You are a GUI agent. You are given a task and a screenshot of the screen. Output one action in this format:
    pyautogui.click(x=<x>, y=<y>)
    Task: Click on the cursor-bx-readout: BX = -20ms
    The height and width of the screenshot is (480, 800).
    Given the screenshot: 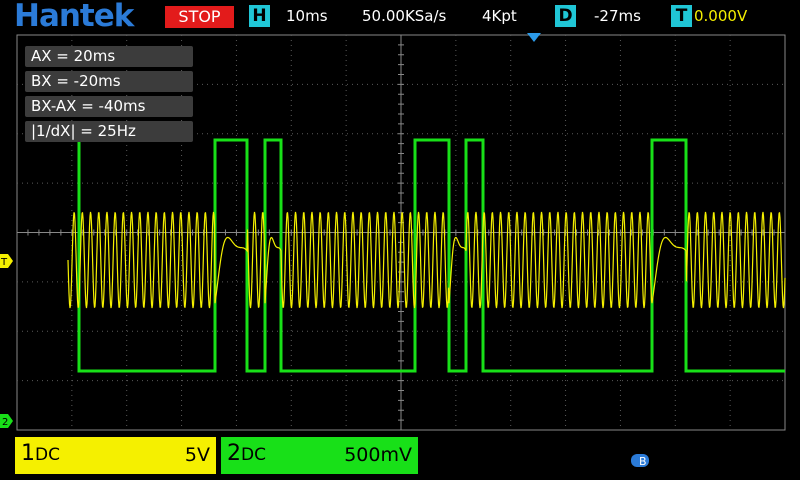 What is the action you would take?
    pyautogui.click(x=109, y=81)
    